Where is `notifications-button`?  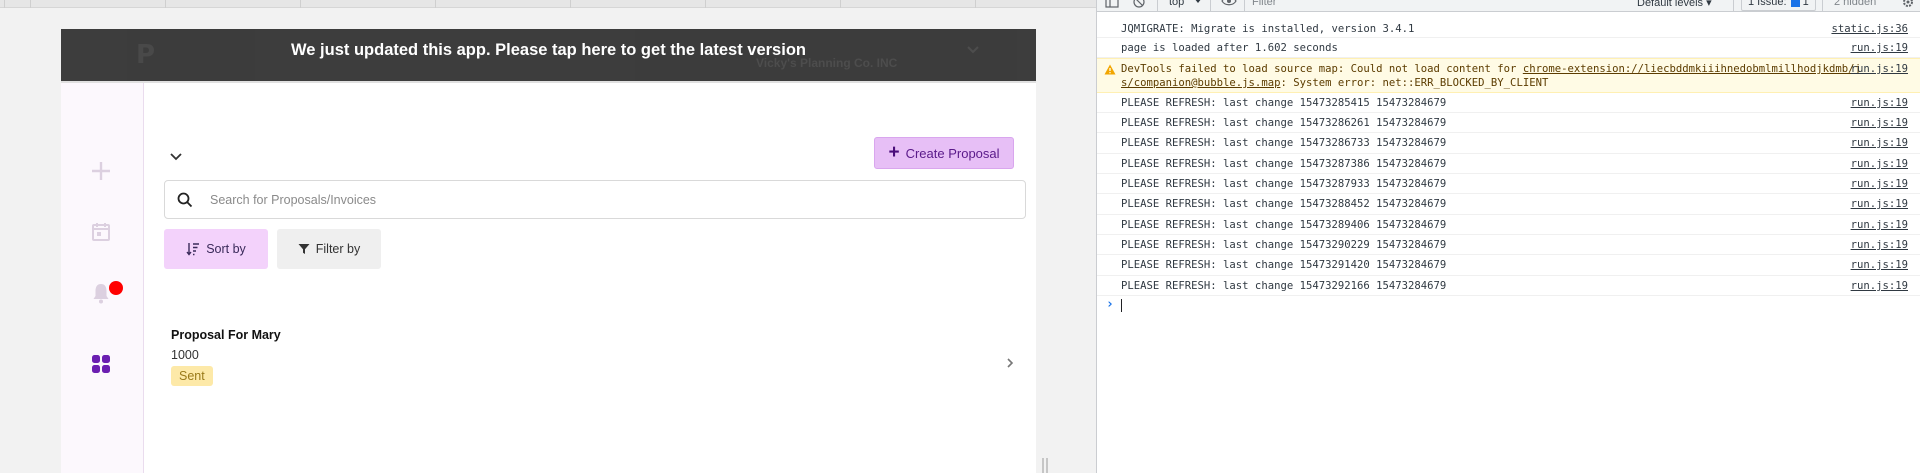
notifications-button is located at coordinates (108, 295).